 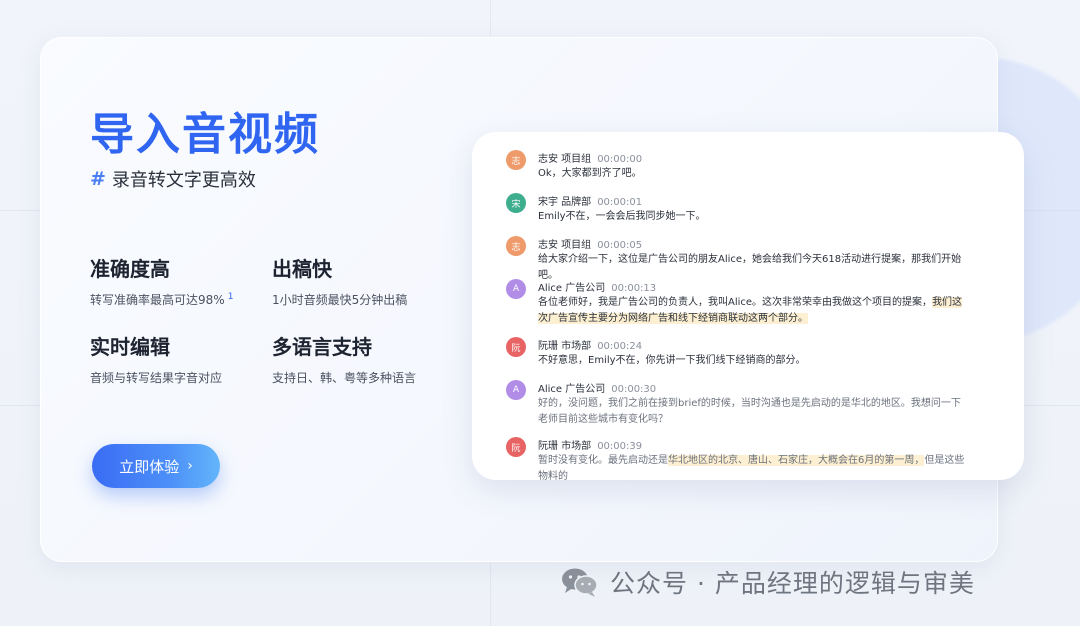 I want to click on speaker-meta: 志安 项目组 00:00:05, so click(x=590, y=243).